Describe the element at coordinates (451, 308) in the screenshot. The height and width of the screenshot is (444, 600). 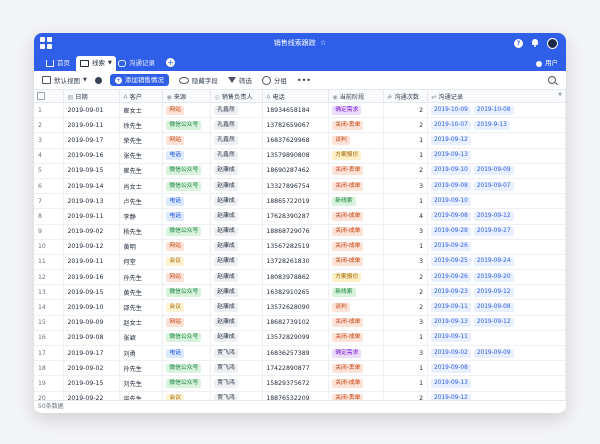
I see `record-link: 2019-09-11` at that location.